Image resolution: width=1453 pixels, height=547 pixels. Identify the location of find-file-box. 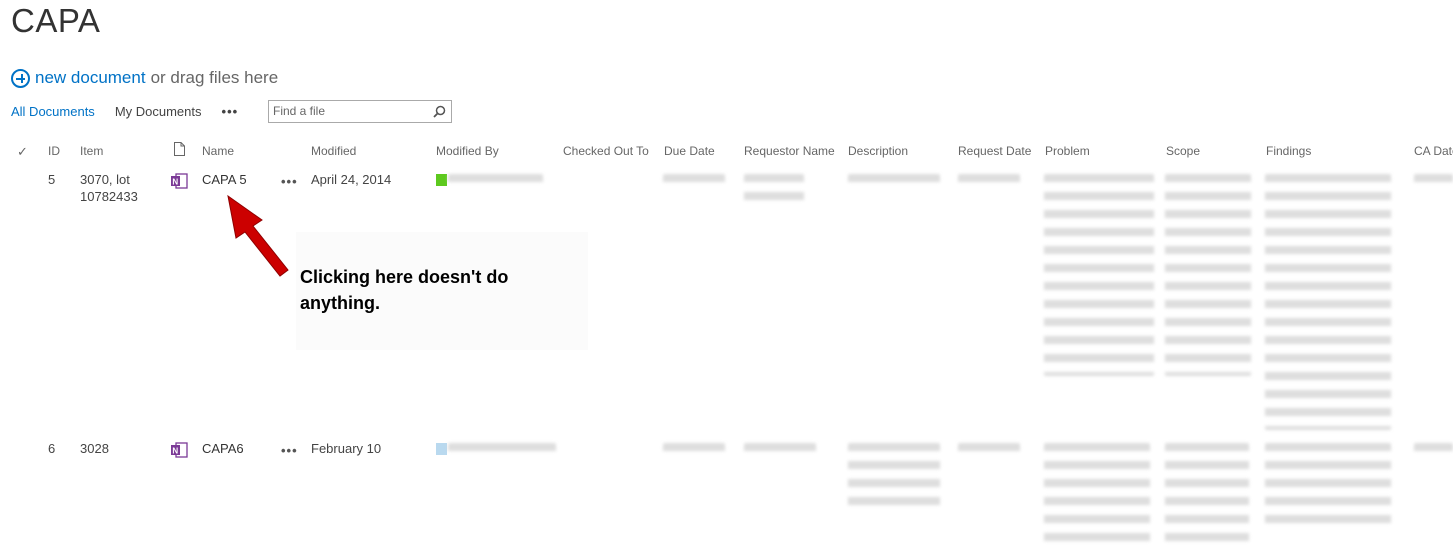
(360, 111).